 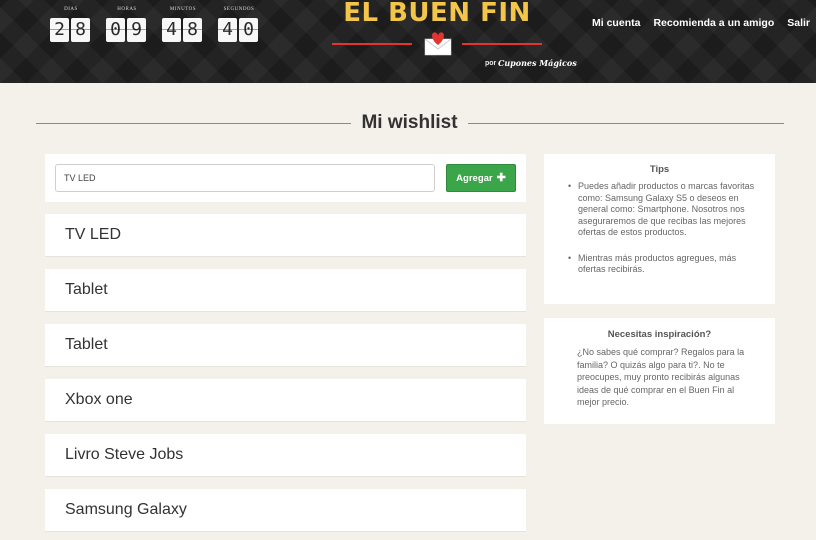 What do you see at coordinates (285, 400) in the screenshot?
I see `wishlist-item: Xbox one` at bounding box center [285, 400].